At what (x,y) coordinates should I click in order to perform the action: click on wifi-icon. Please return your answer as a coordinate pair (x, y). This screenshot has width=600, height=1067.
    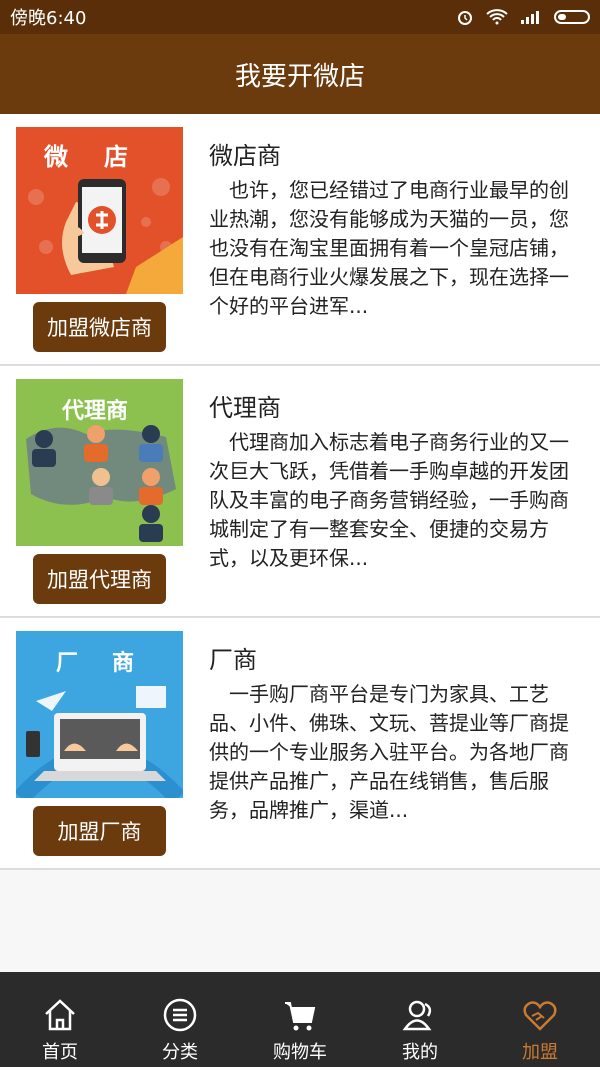
    Looking at the image, I should click on (497, 17).